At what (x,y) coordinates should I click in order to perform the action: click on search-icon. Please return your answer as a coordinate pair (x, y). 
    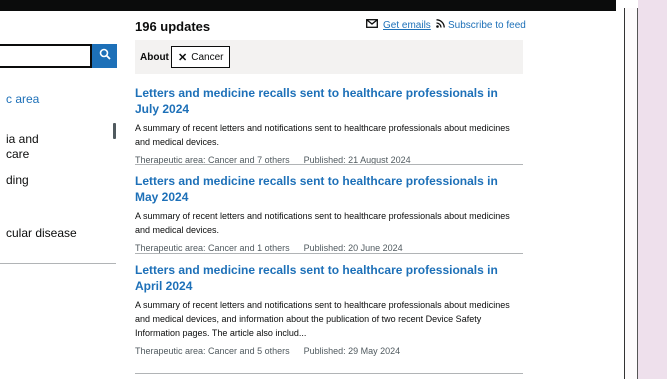
    Looking at the image, I should click on (105, 56).